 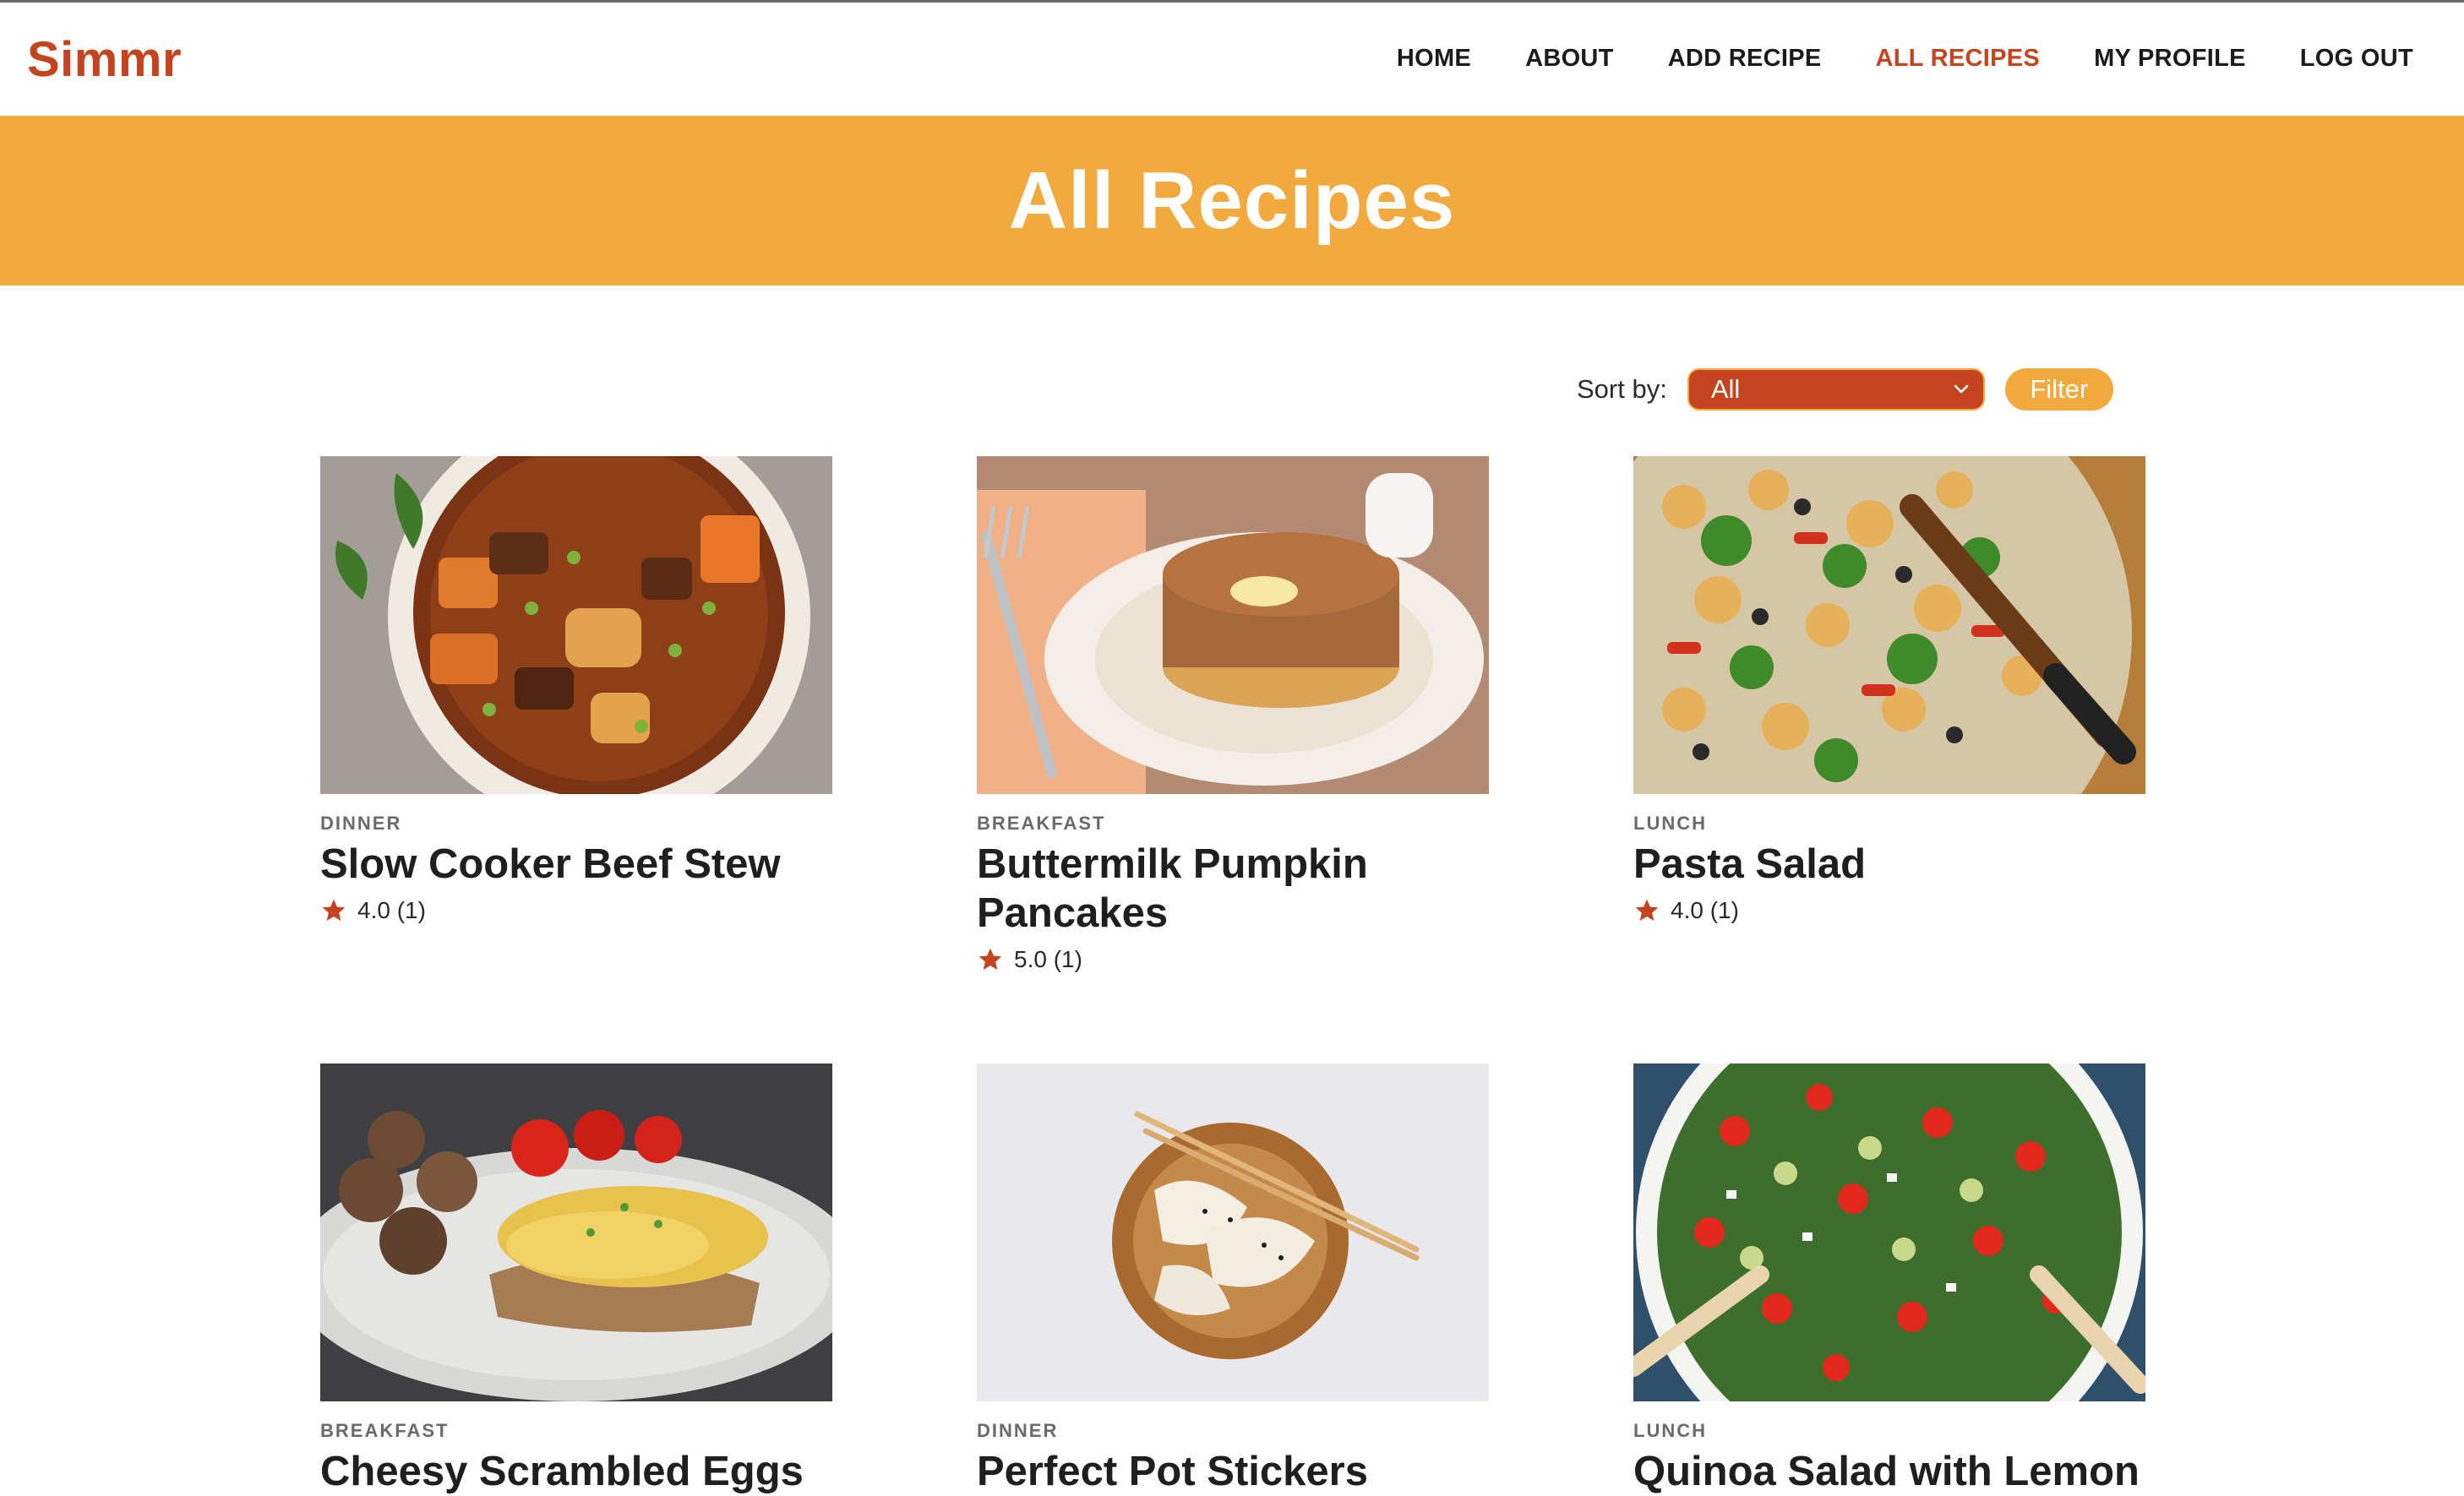 What do you see at coordinates (1434, 59) in the screenshot?
I see `nav-home: HOME` at bounding box center [1434, 59].